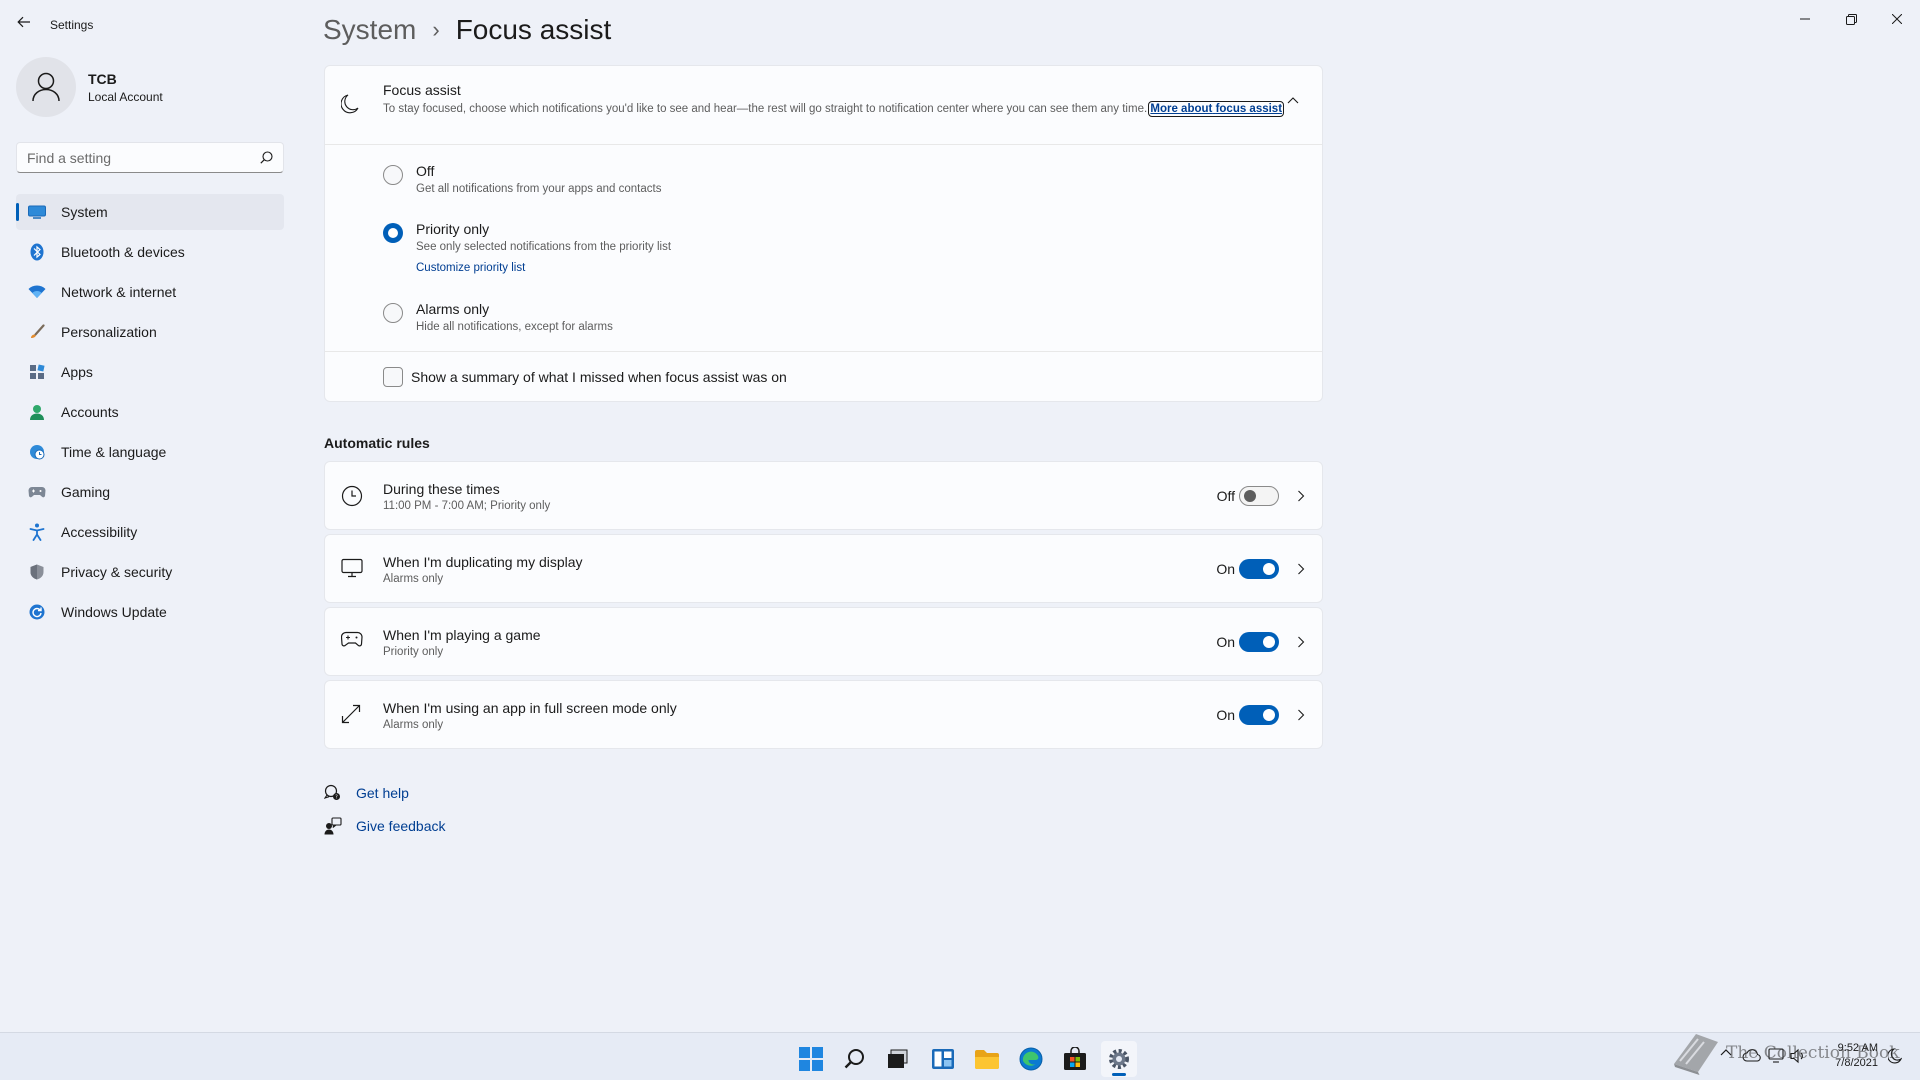 This screenshot has width=1920, height=1080. I want to click on sidebar-item-accounts: Accounts, so click(150, 412).